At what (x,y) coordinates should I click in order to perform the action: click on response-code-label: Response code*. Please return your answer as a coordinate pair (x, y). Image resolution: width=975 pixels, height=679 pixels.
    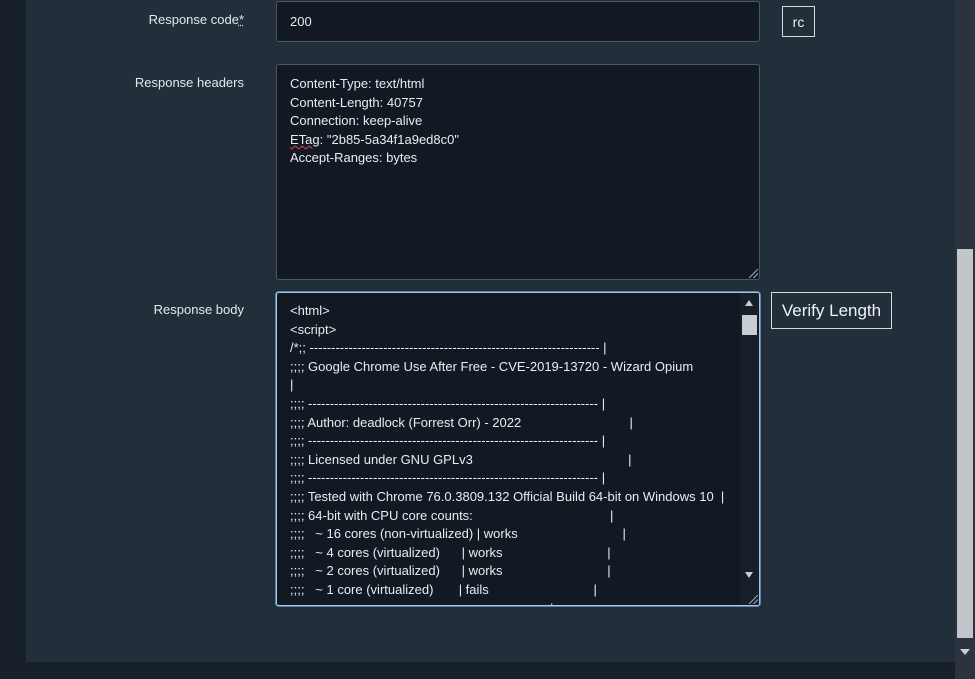
    Looking at the image, I should click on (144, 19).